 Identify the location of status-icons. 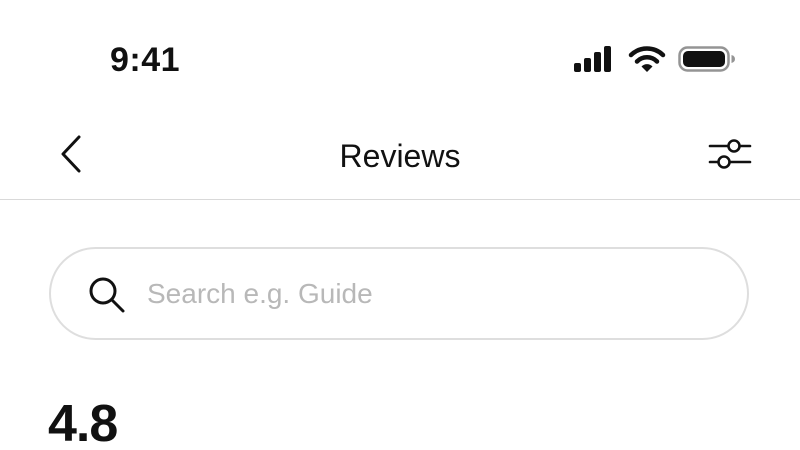
(654, 59).